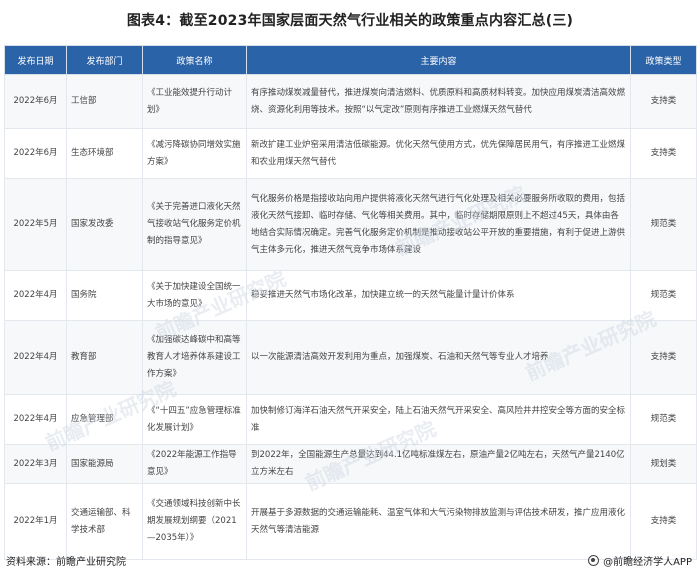 This screenshot has height=576, width=700. Describe the element at coordinates (104, 60) in the screenshot. I see `column-header-dept: 发布部门` at that location.